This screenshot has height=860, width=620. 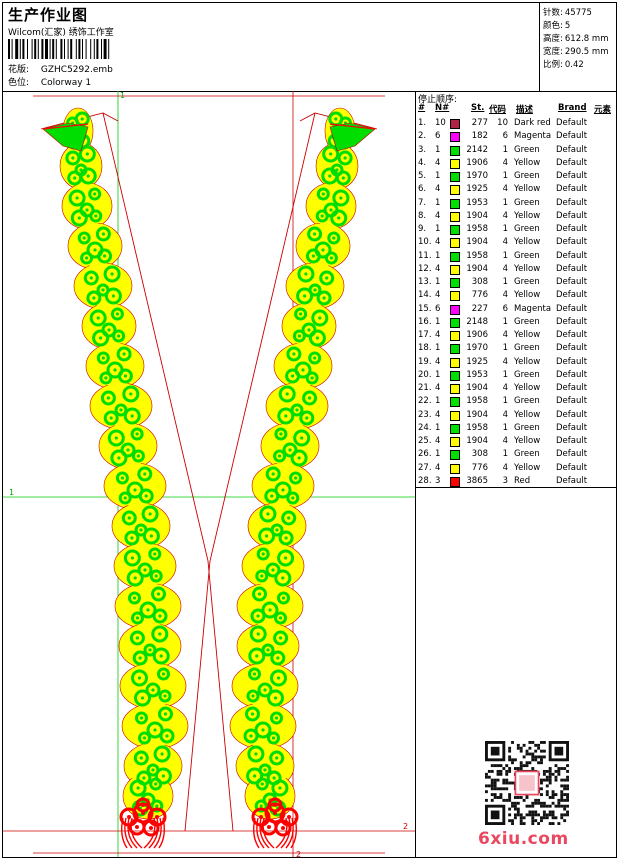 What do you see at coordinates (516, 109) in the screenshot?
I see `column-headers: # N# St. 代码 描述 Brand 元素` at bounding box center [516, 109].